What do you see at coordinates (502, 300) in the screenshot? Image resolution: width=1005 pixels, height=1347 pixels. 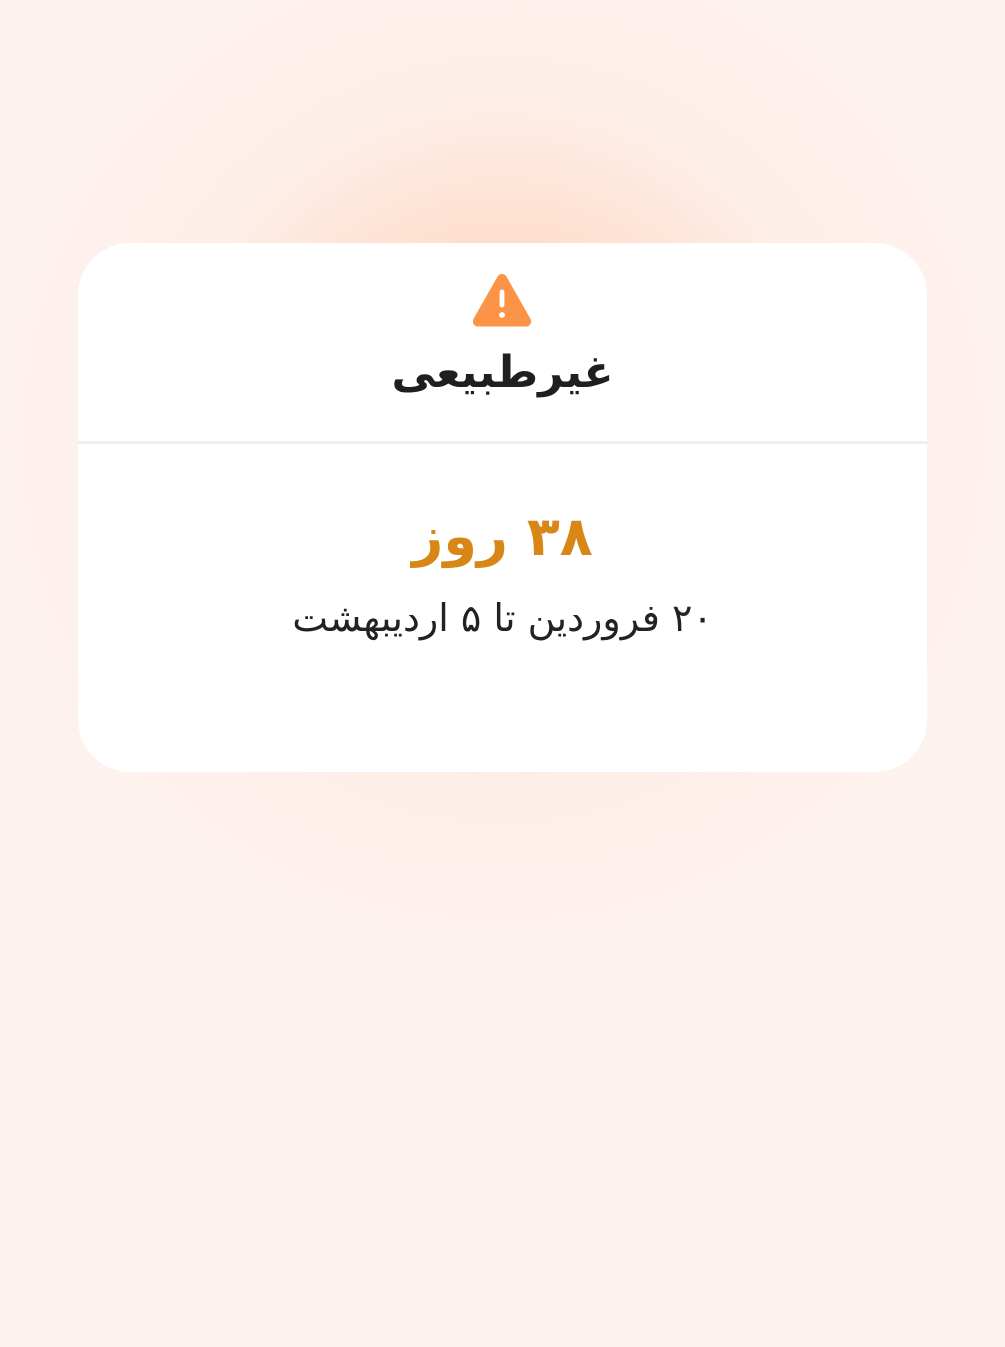 I see `warning-triangle-icon` at bounding box center [502, 300].